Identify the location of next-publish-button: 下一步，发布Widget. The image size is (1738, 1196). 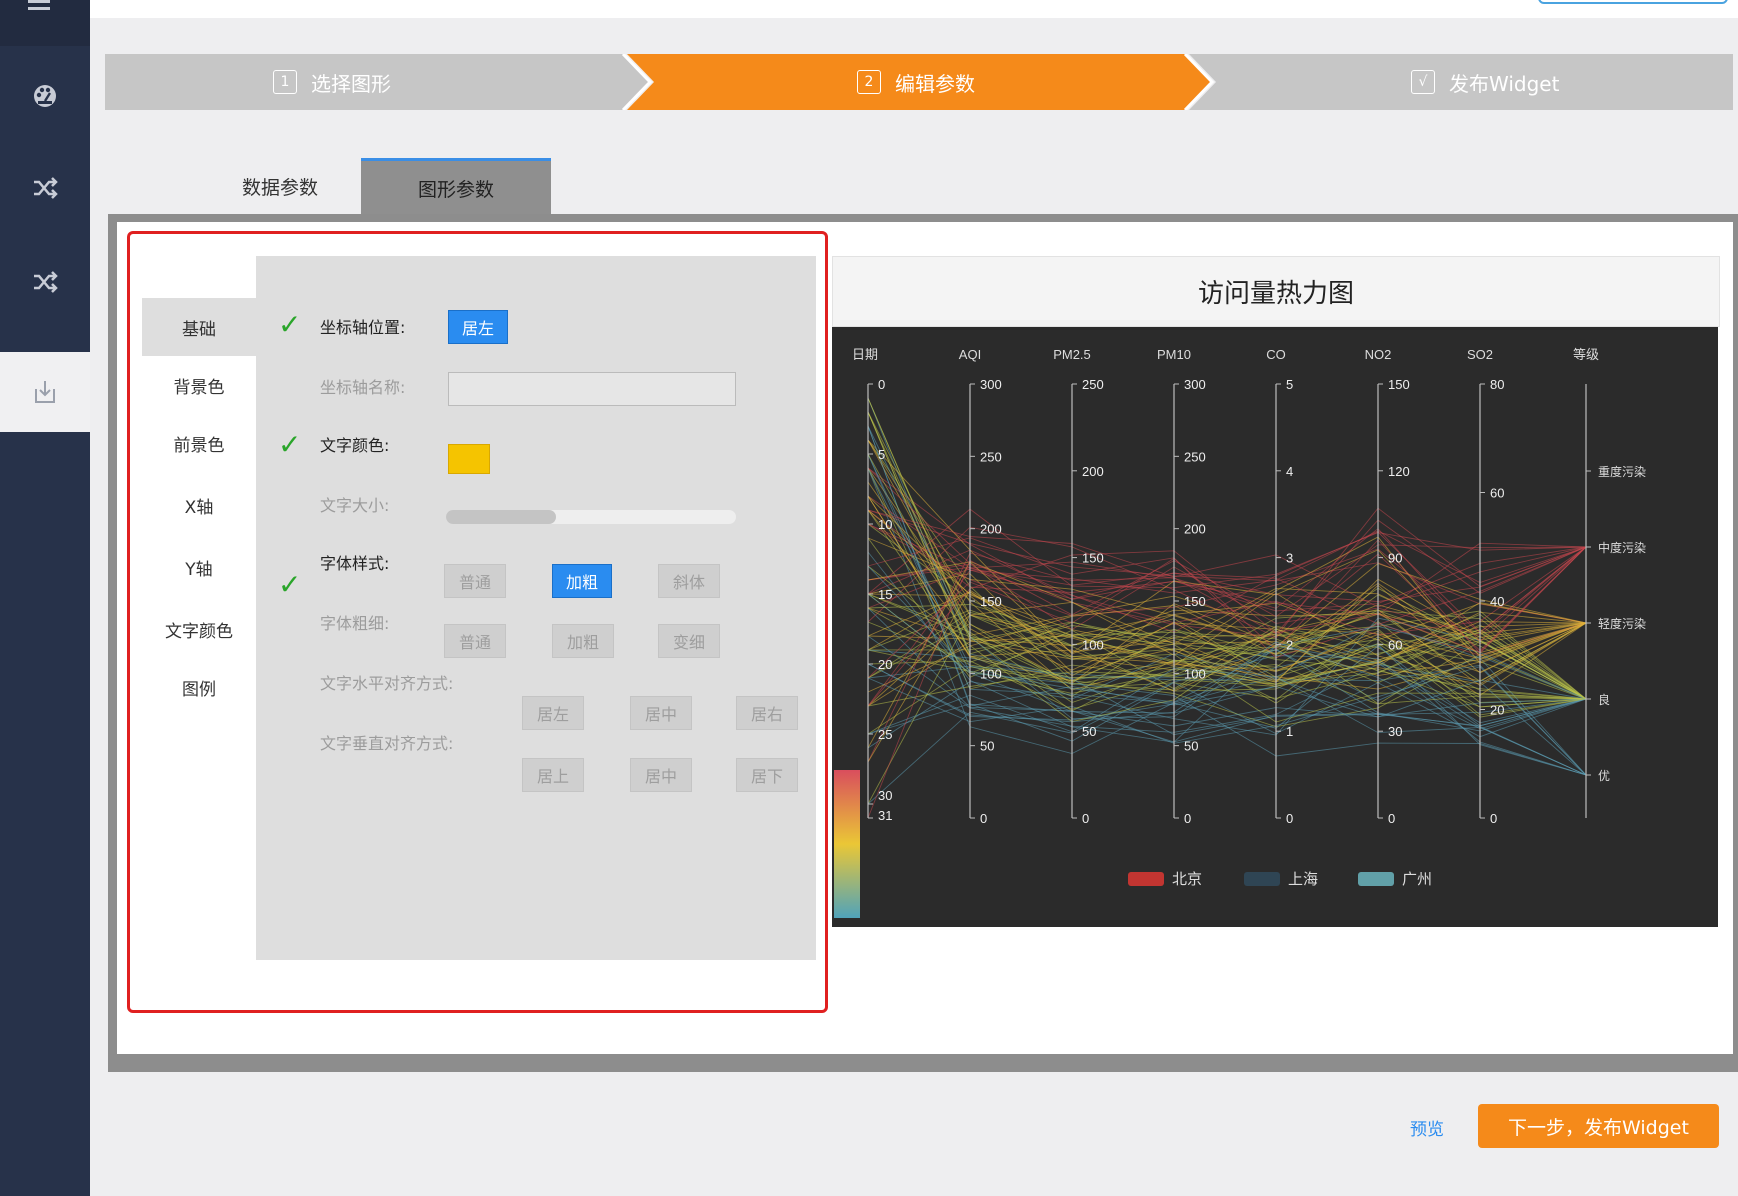
(1598, 1126).